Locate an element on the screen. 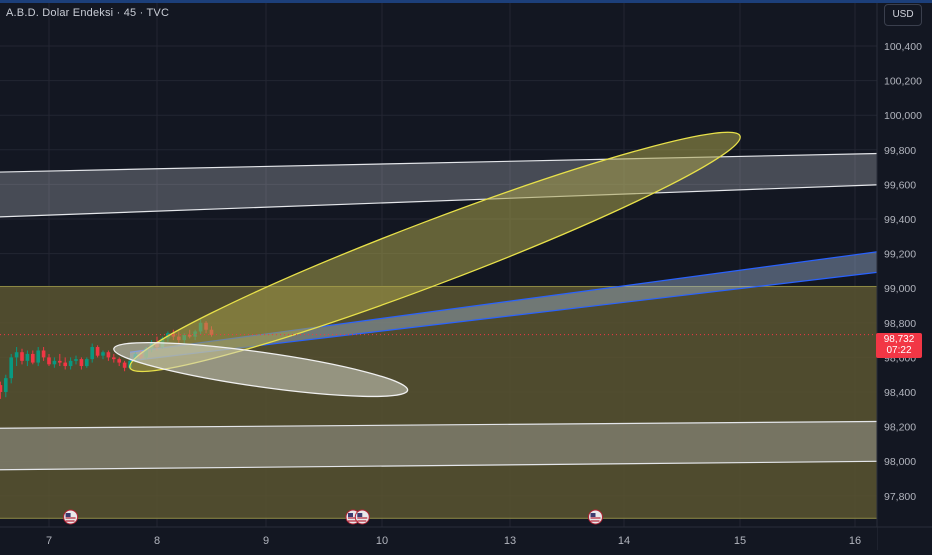 The height and width of the screenshot is (555, 932). last-price-value: 98,732 is located at coordinates (899, 339).